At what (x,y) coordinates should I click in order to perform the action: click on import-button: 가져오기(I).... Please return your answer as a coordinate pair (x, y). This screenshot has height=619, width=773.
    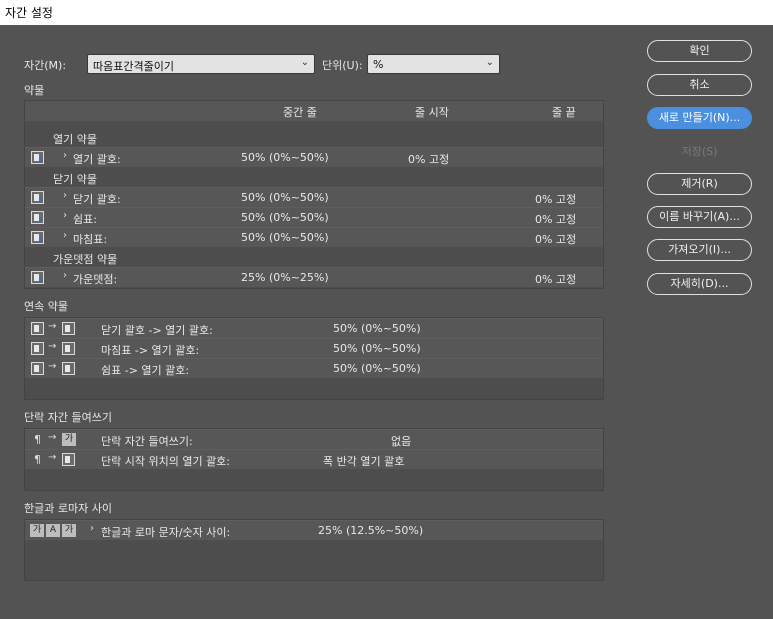
    Looking at the image, I should click on (699, 250).